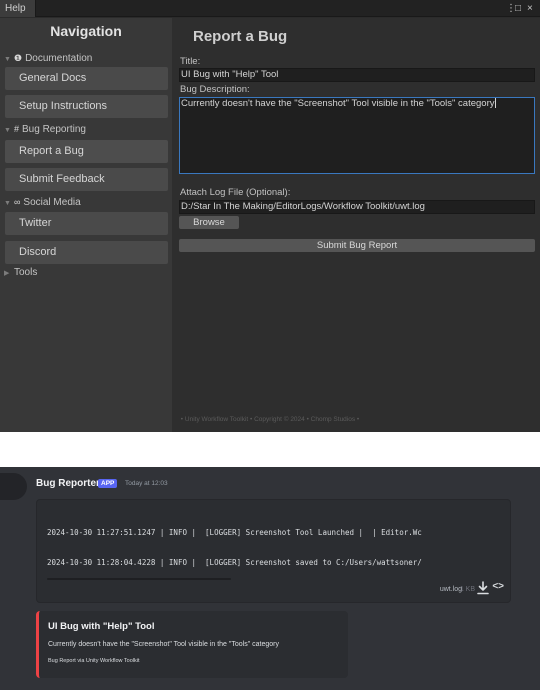 The width and height of the screenshot is (540, 690). What do you see at coordinates (7, 273) in the screenshot?
I see `collapsed-triangle-icon: ▶` at bounding box center [7, 273].